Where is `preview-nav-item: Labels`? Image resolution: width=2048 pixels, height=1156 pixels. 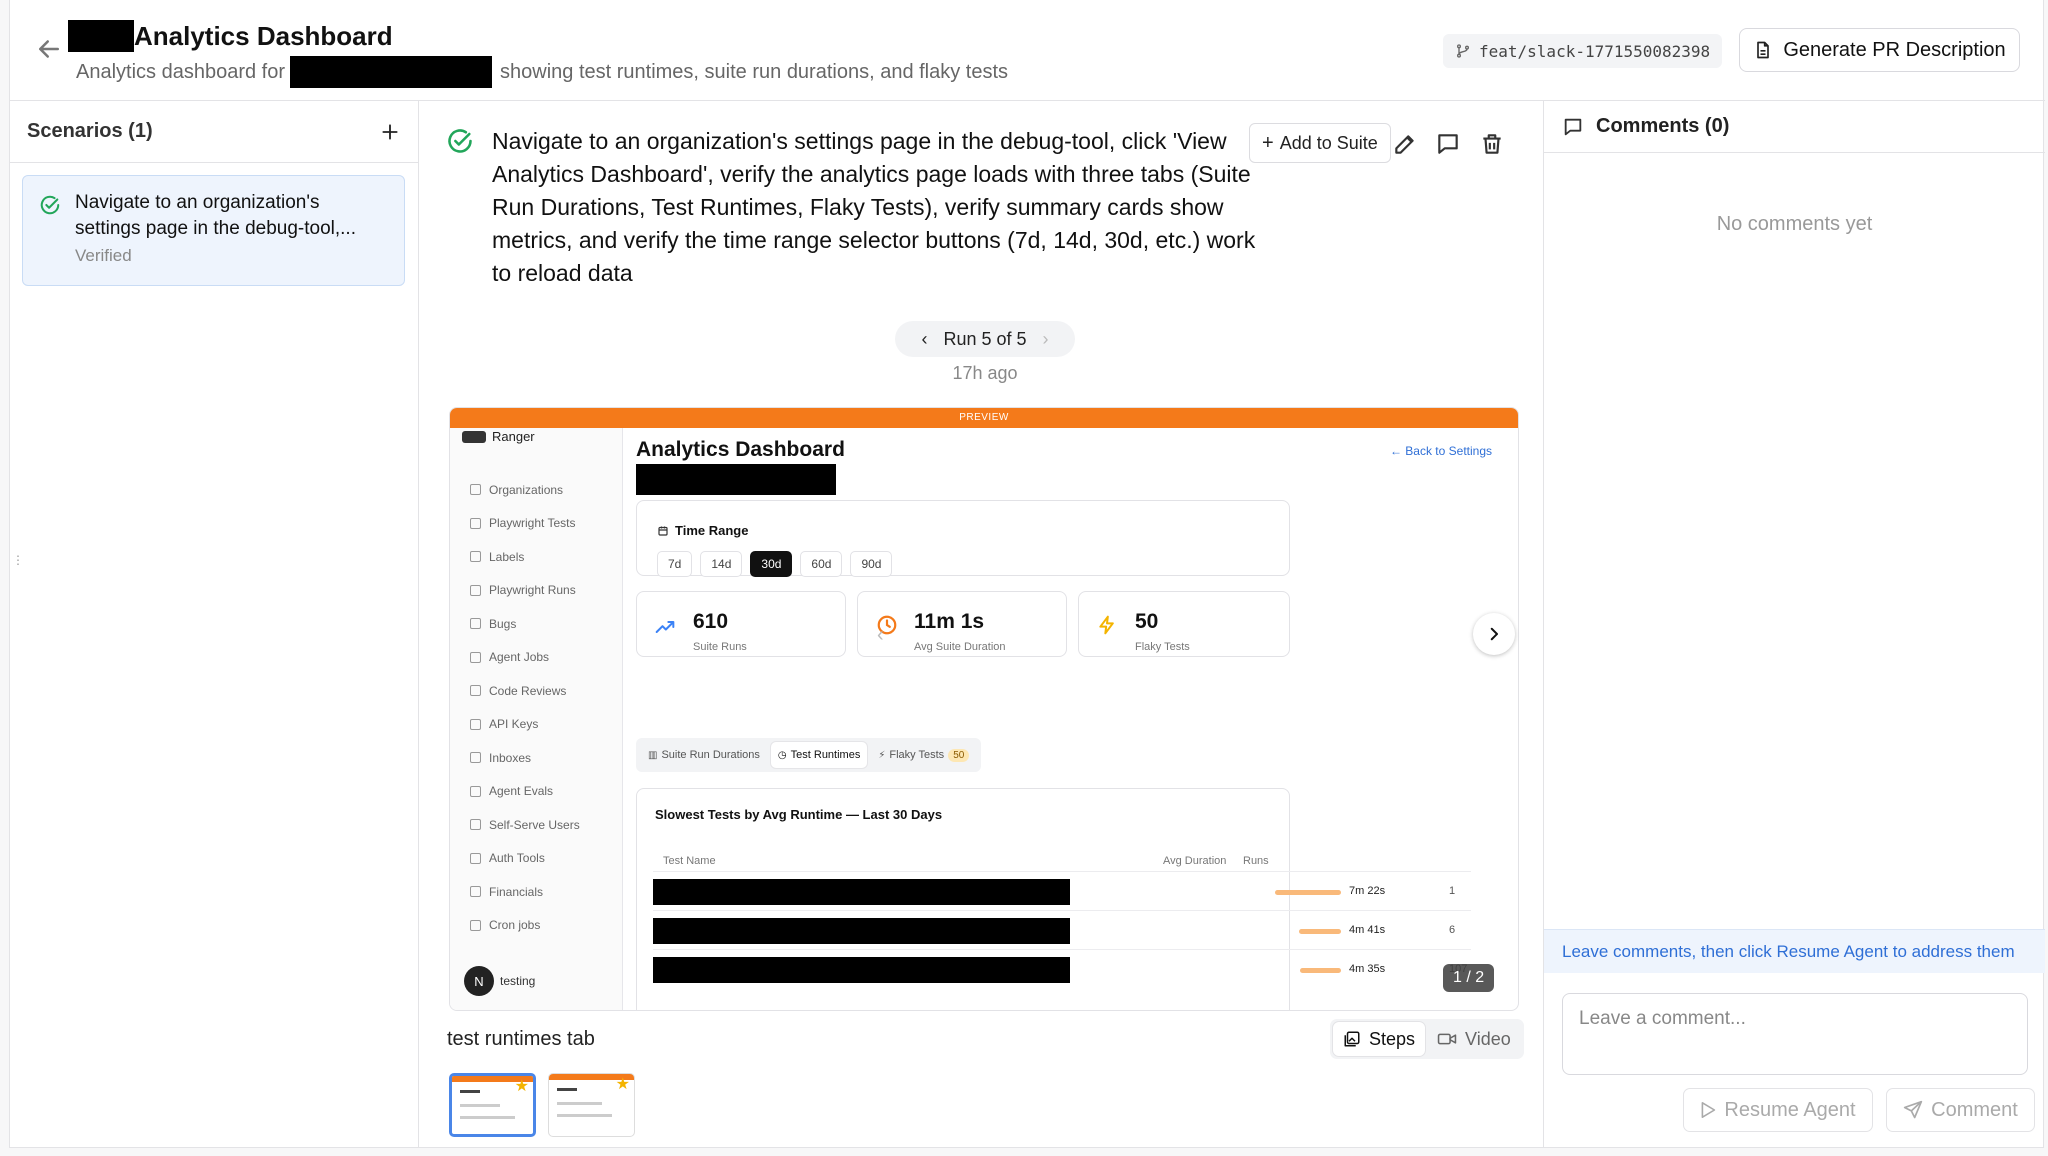 preview-nav-item: Labels is located at coordinates (525, 557).